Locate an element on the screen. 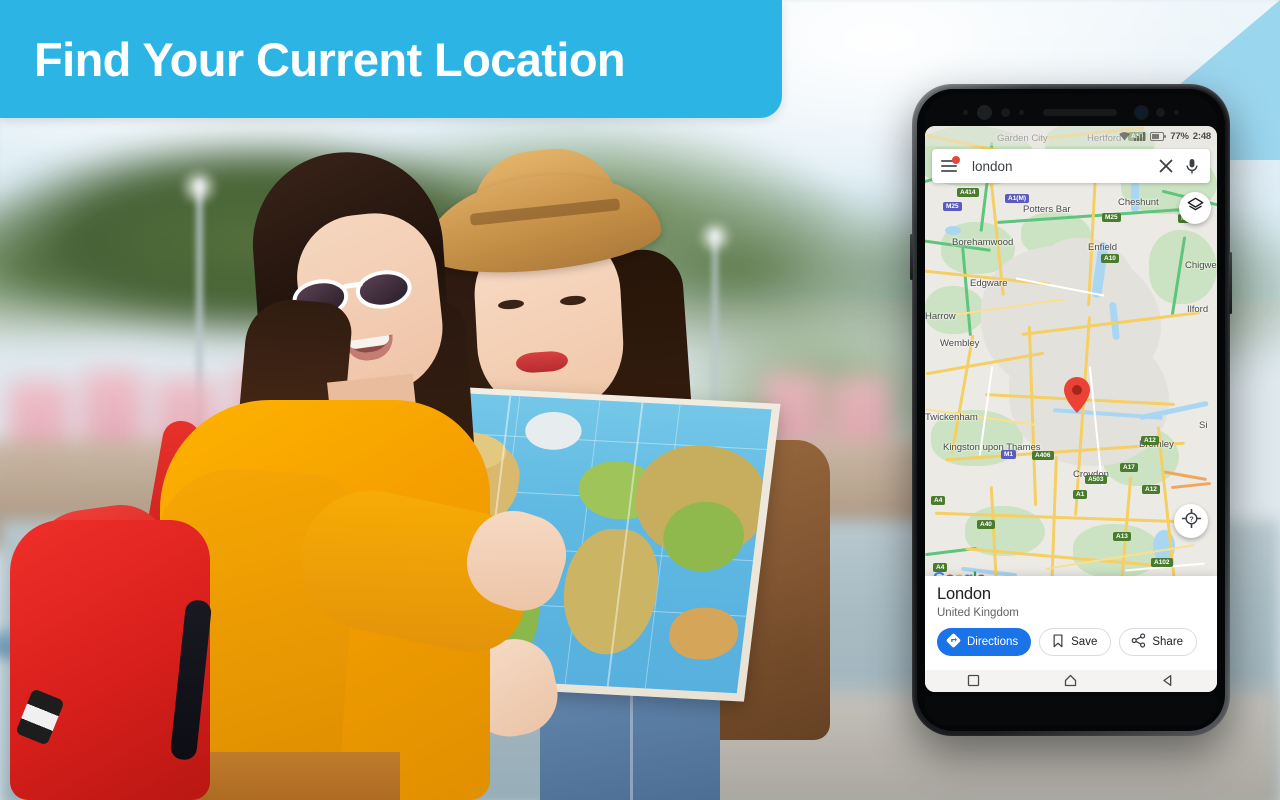 The image size is (1280, 800). map-layers-button is located at coordinates (1195, 208).